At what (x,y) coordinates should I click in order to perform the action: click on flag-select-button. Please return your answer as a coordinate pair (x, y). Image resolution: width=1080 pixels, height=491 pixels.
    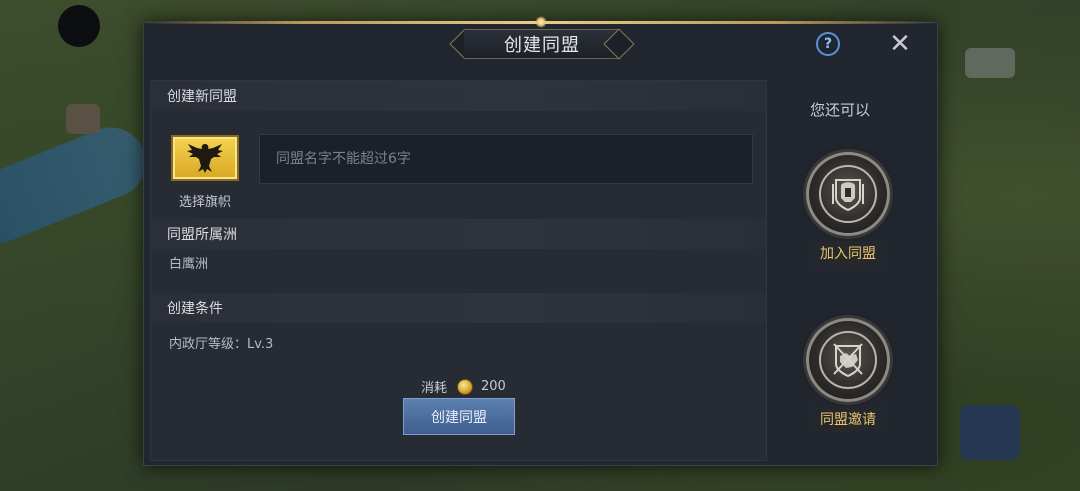
    Looking at the image, I should click on (205, 158).